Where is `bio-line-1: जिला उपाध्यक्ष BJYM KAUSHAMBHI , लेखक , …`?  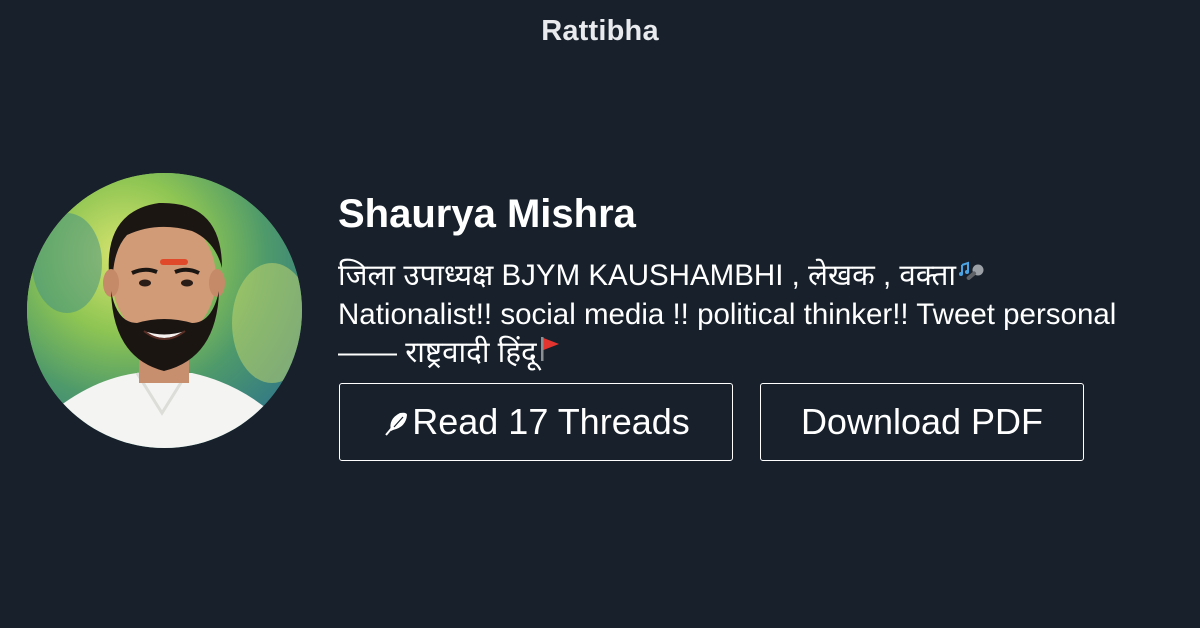
bio-line-1: जिला उपाध्यक्ष BJYM KAUSHAMBHI , लेखक , … is located at coordinates (765, 276).